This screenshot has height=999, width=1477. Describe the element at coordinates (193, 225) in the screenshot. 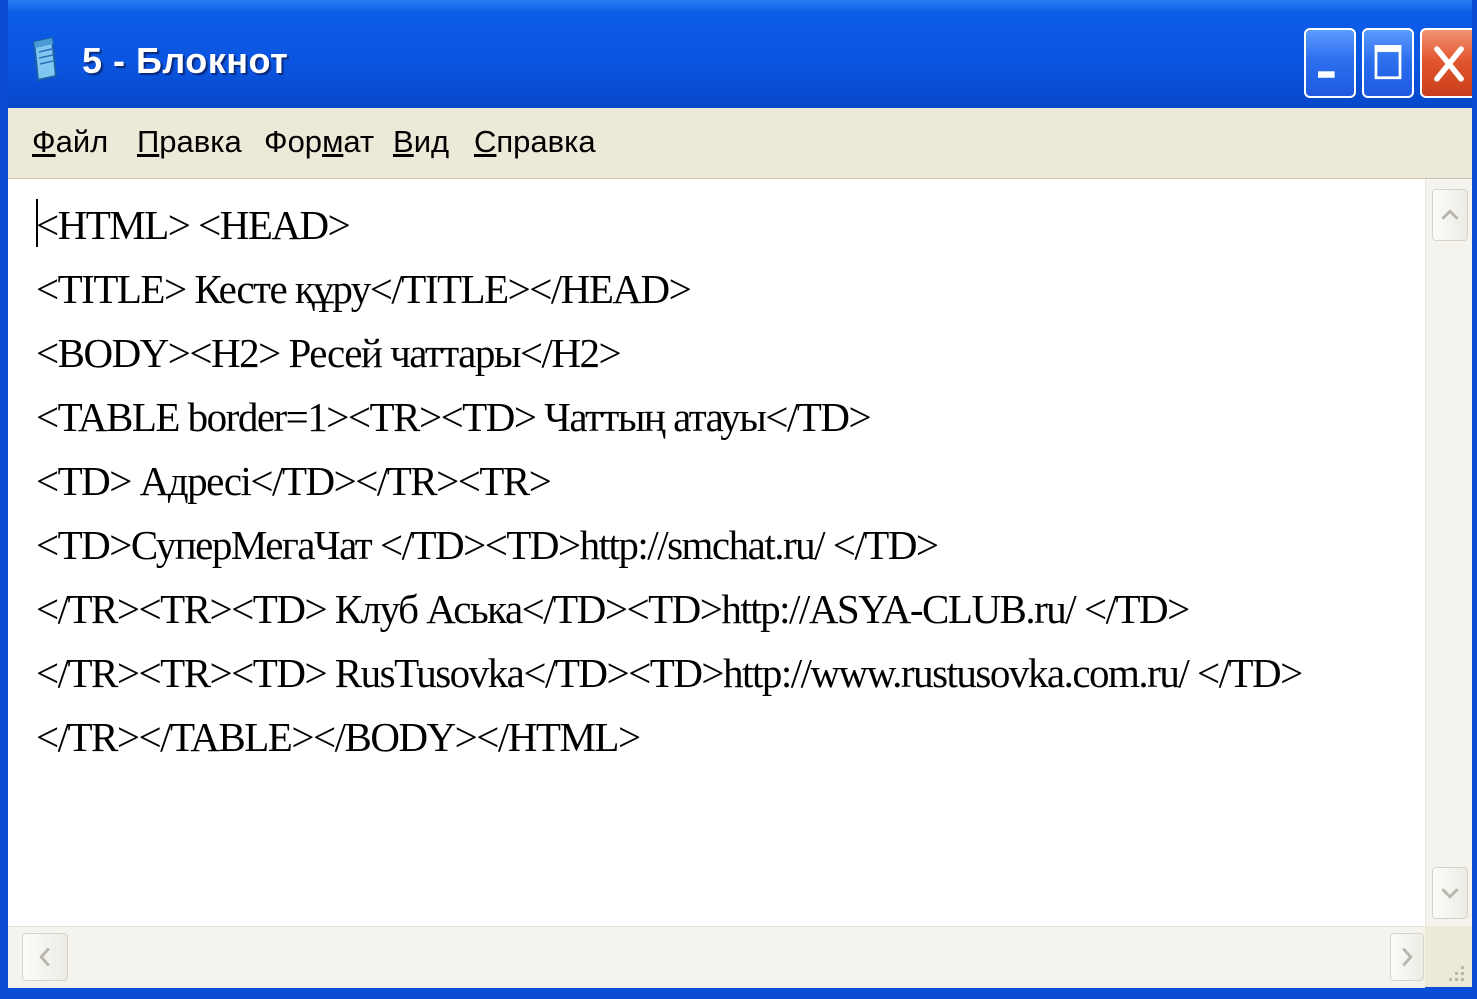

I see `text-line: <HTML> <HEAD>` at that location.